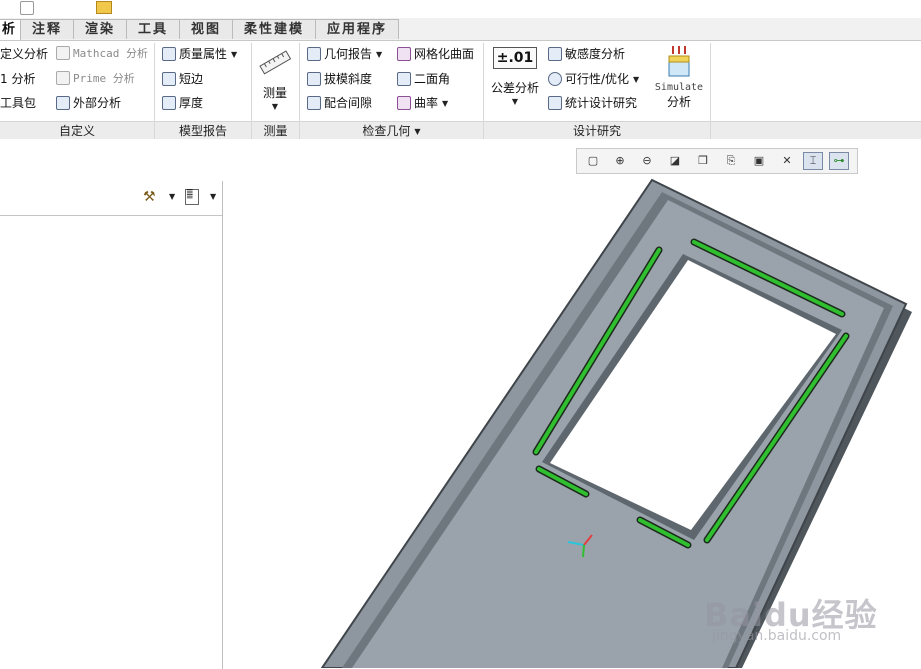 The width and height of the screenshot is (921, 669). What do you see at coordinates (679, 61) in the screenshot?
I see `simulate-icon` at bounding box center [679, 61].